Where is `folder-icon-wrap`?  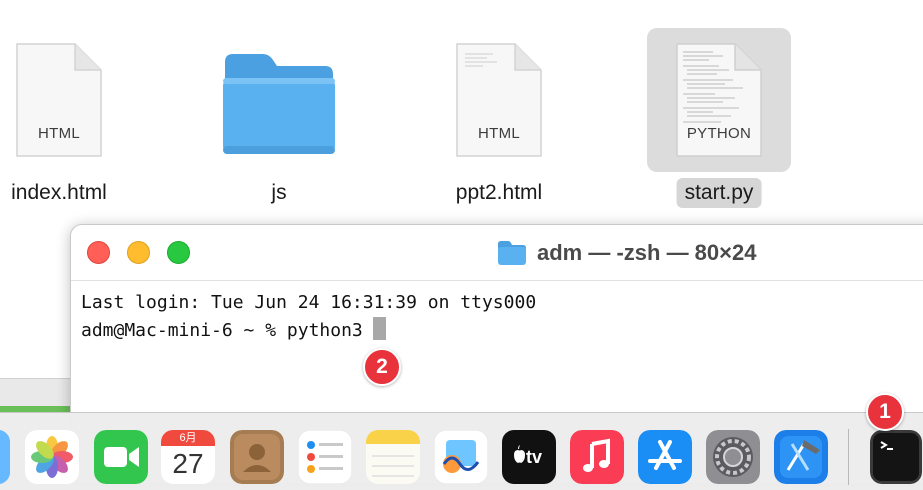
folder-icon-wrap is located at coordinates (279, 100).